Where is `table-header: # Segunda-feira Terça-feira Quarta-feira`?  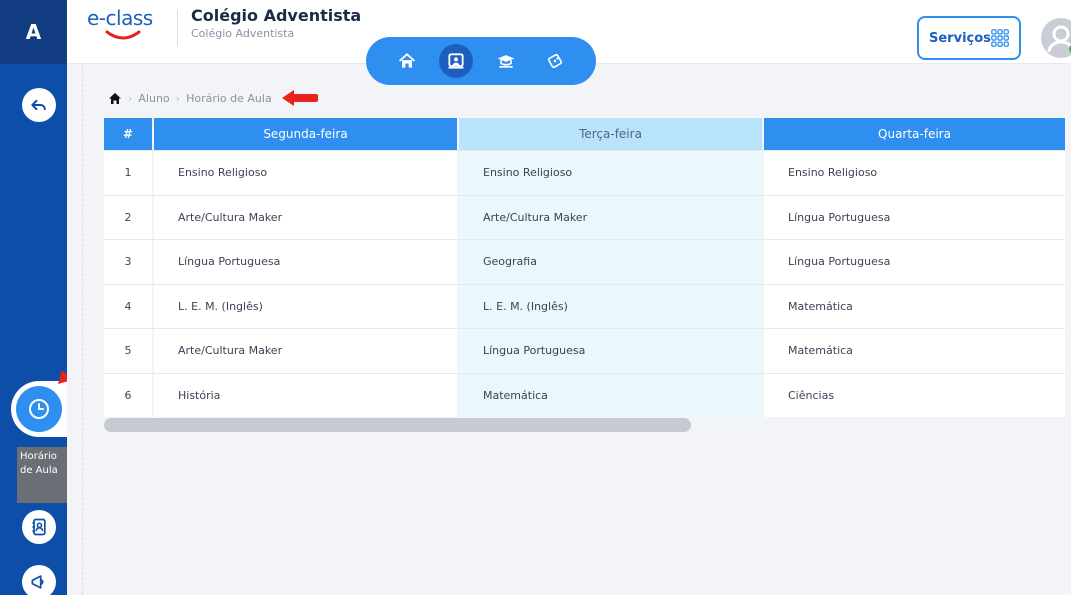
table-header: # Segunda-feira Terça-feira Quarta-feira is located at coordinates (584, 134).